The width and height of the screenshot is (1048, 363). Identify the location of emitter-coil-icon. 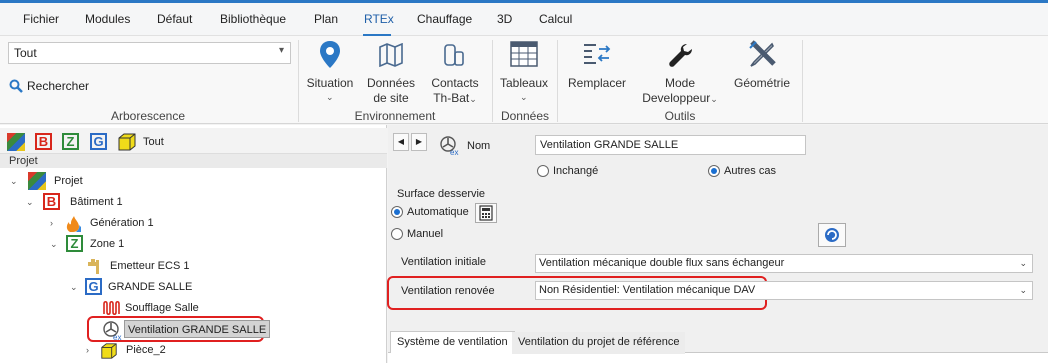
(111, 308).